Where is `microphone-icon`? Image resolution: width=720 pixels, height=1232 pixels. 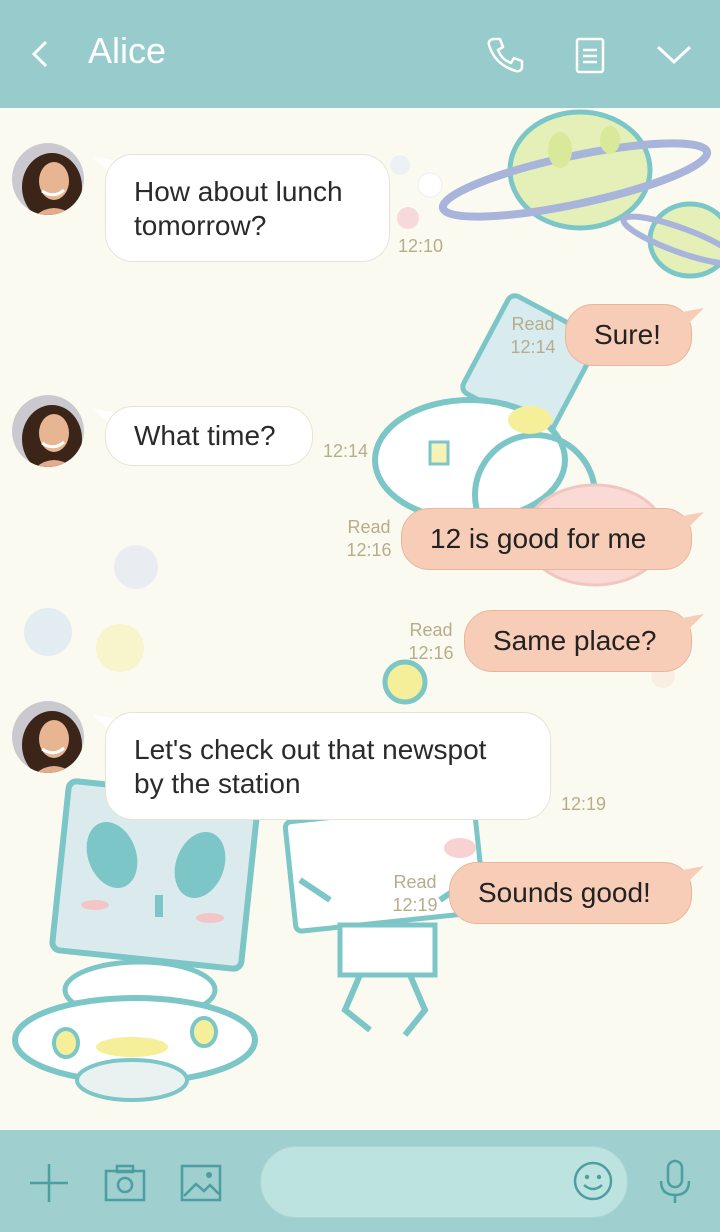
microphone-icon is located at coordinates (675, 1181).